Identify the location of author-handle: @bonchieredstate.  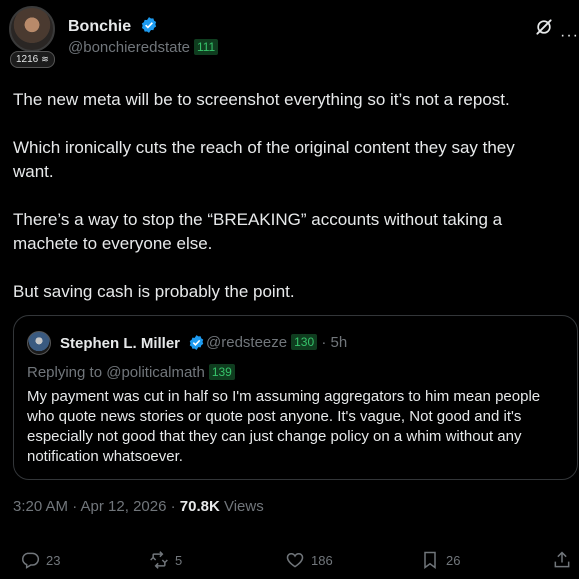
(129, 47).